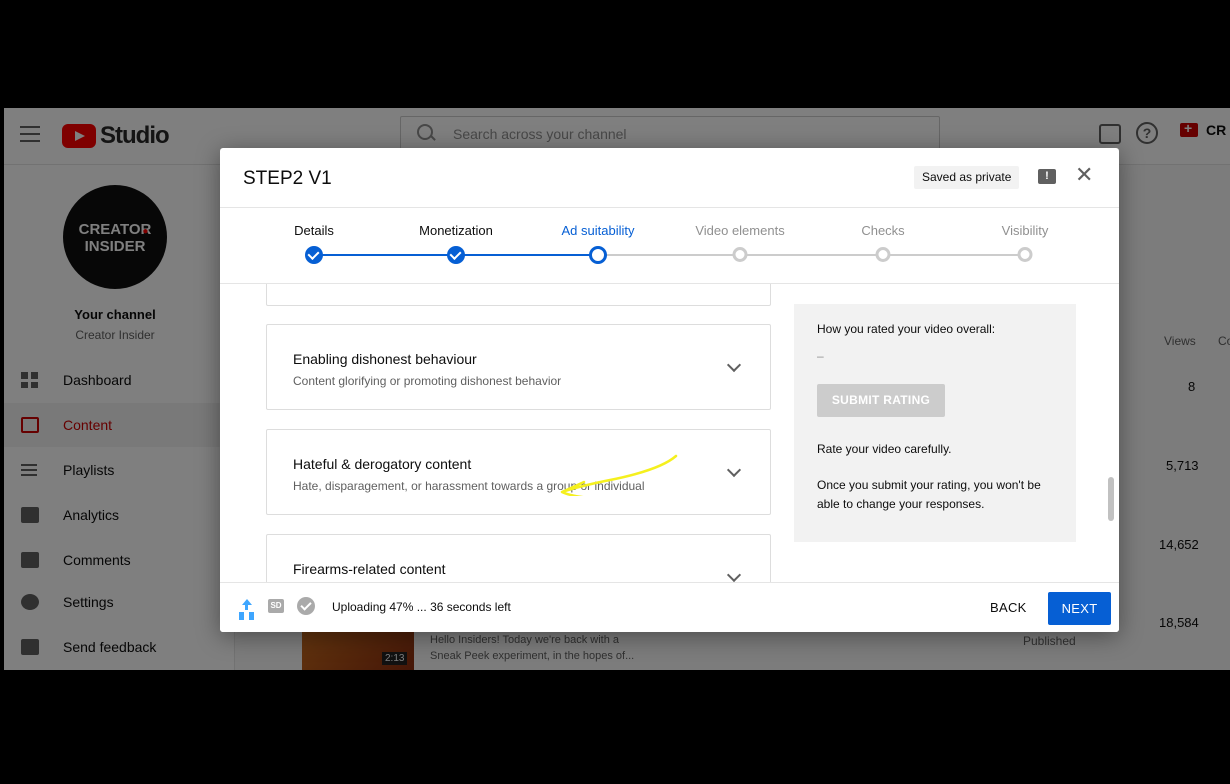  What do you see at coordinates (276, 606) in the screenshot?
I see `sd-quality-icon: SD` at bounding box center [276, 606].